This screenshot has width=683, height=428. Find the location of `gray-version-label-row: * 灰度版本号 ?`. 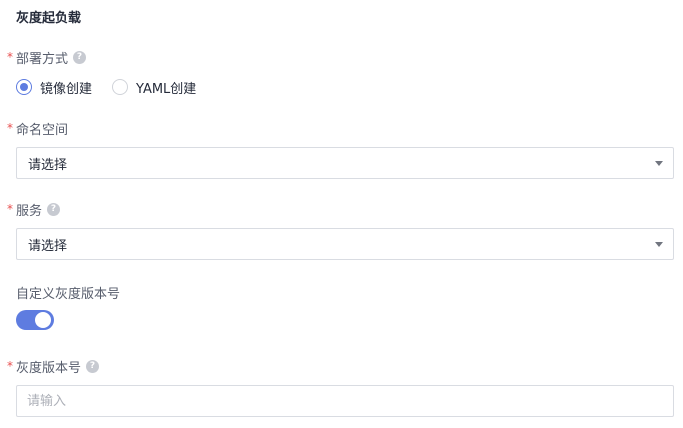

gray-version-label-row: * 灰度版本号 ? is located at coordinates (53, 366).